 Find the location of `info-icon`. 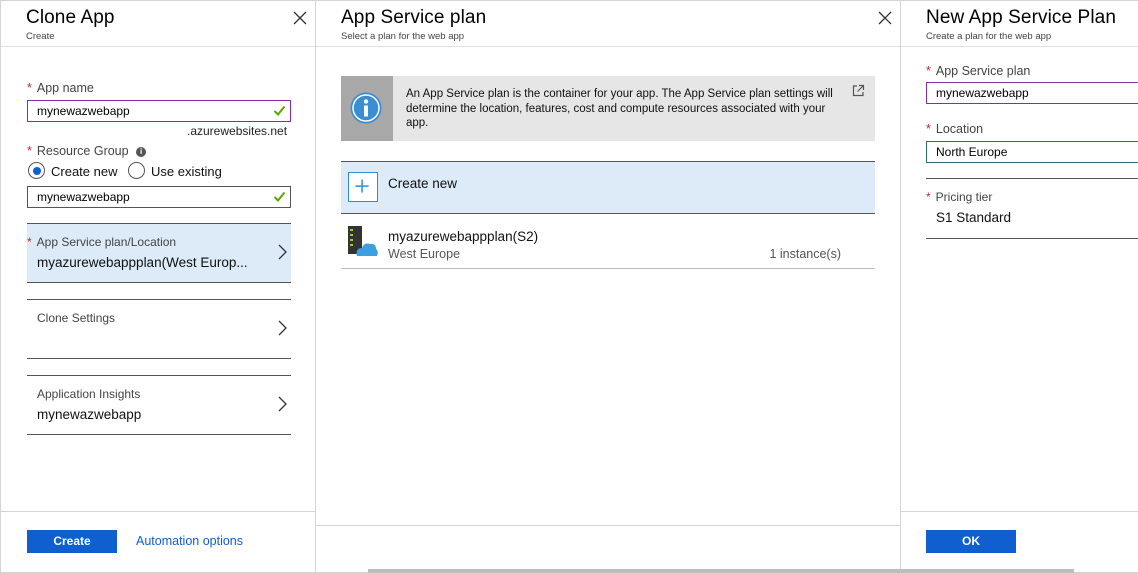

info-icon is located at coordinates (366, 108).